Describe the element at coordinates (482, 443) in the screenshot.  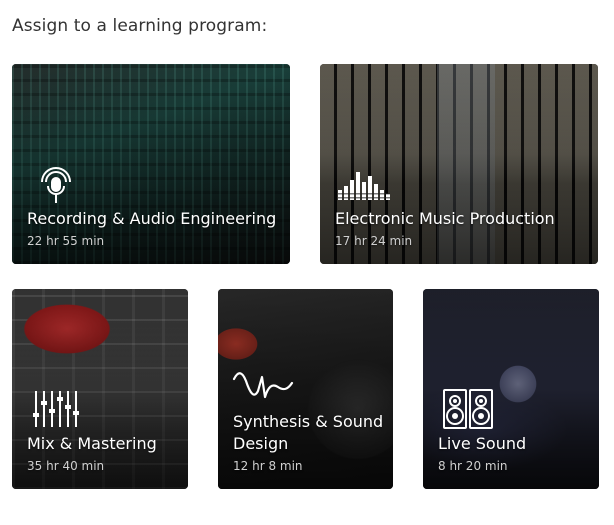
I see `program-title: Live Sound` at that location.